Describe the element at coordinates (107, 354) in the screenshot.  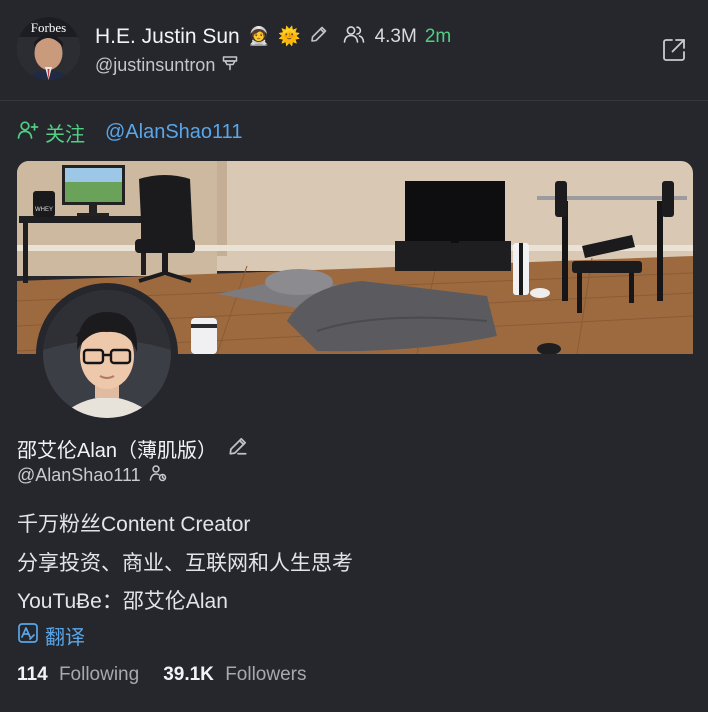
I see `profile-avatar` at that location.